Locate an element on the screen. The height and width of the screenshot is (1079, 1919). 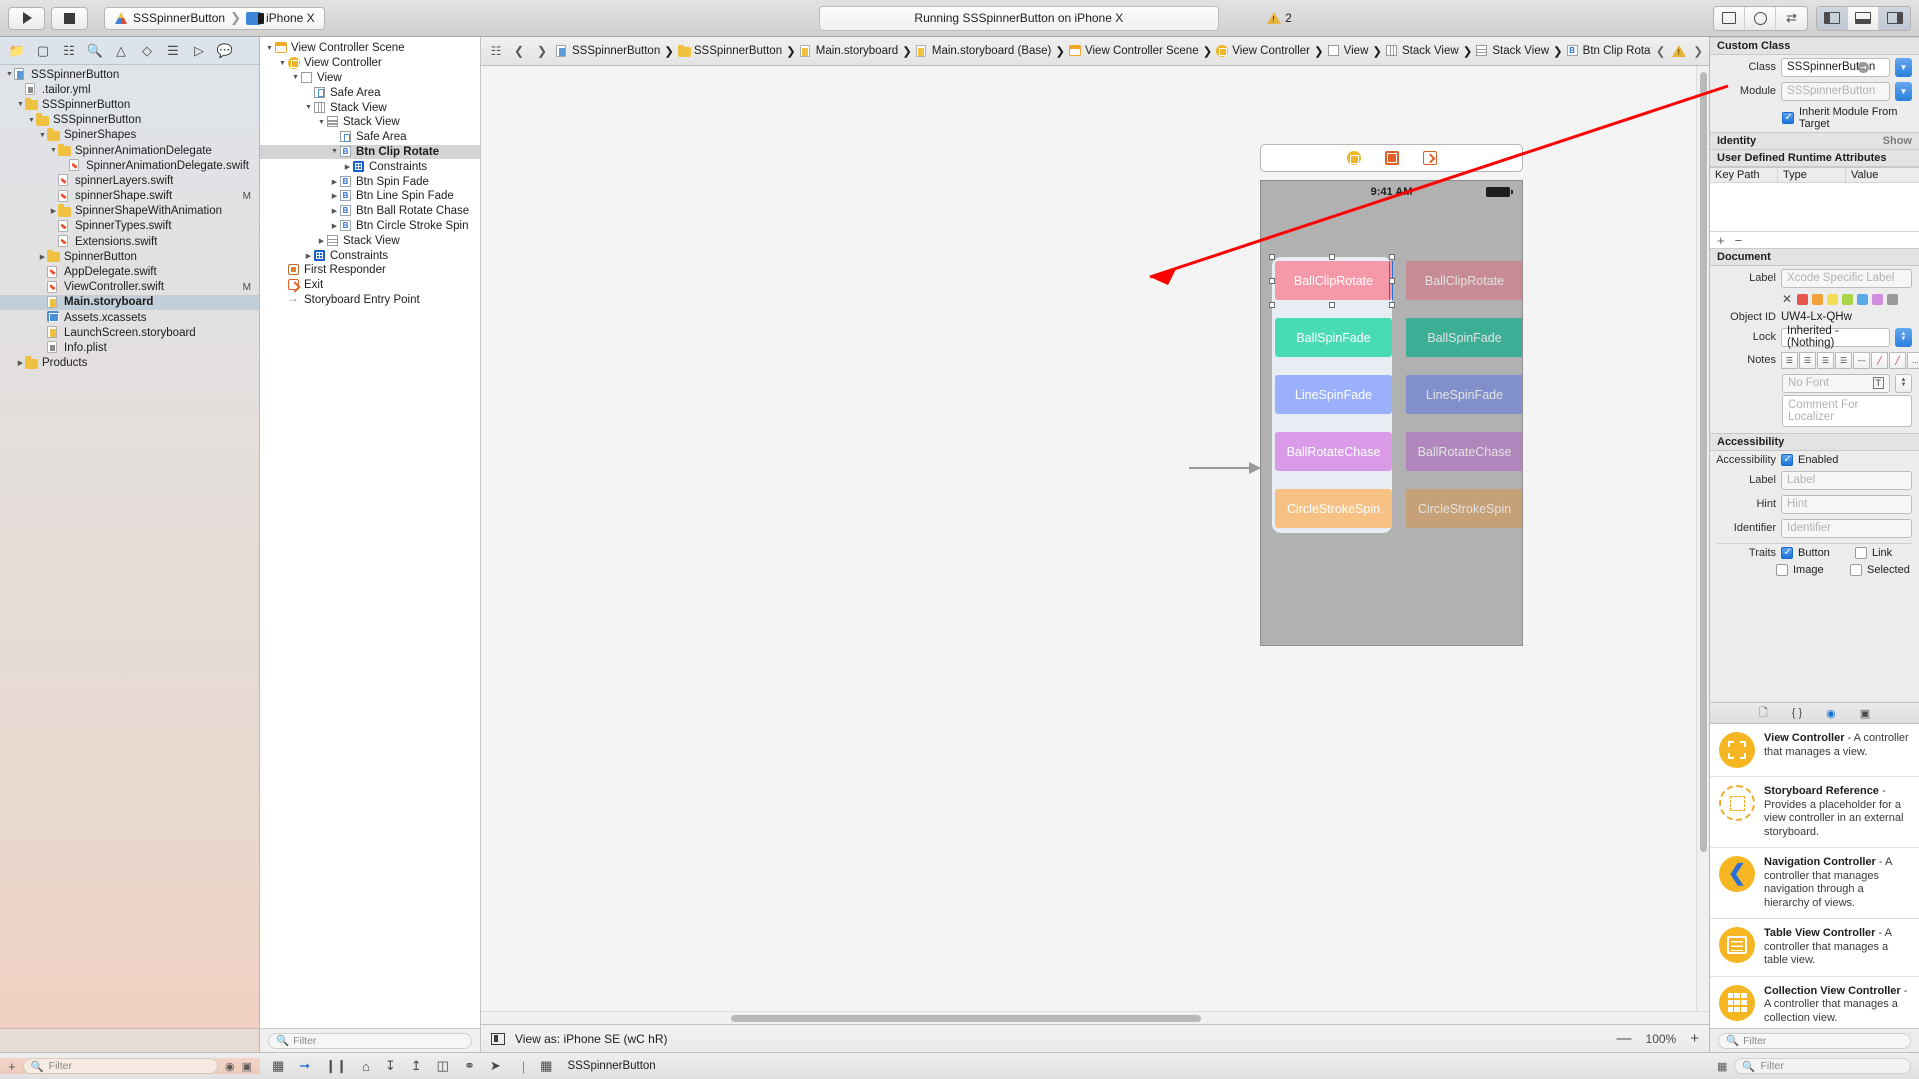
inherit-module-checkbox is located at coordinates (1788, 117).